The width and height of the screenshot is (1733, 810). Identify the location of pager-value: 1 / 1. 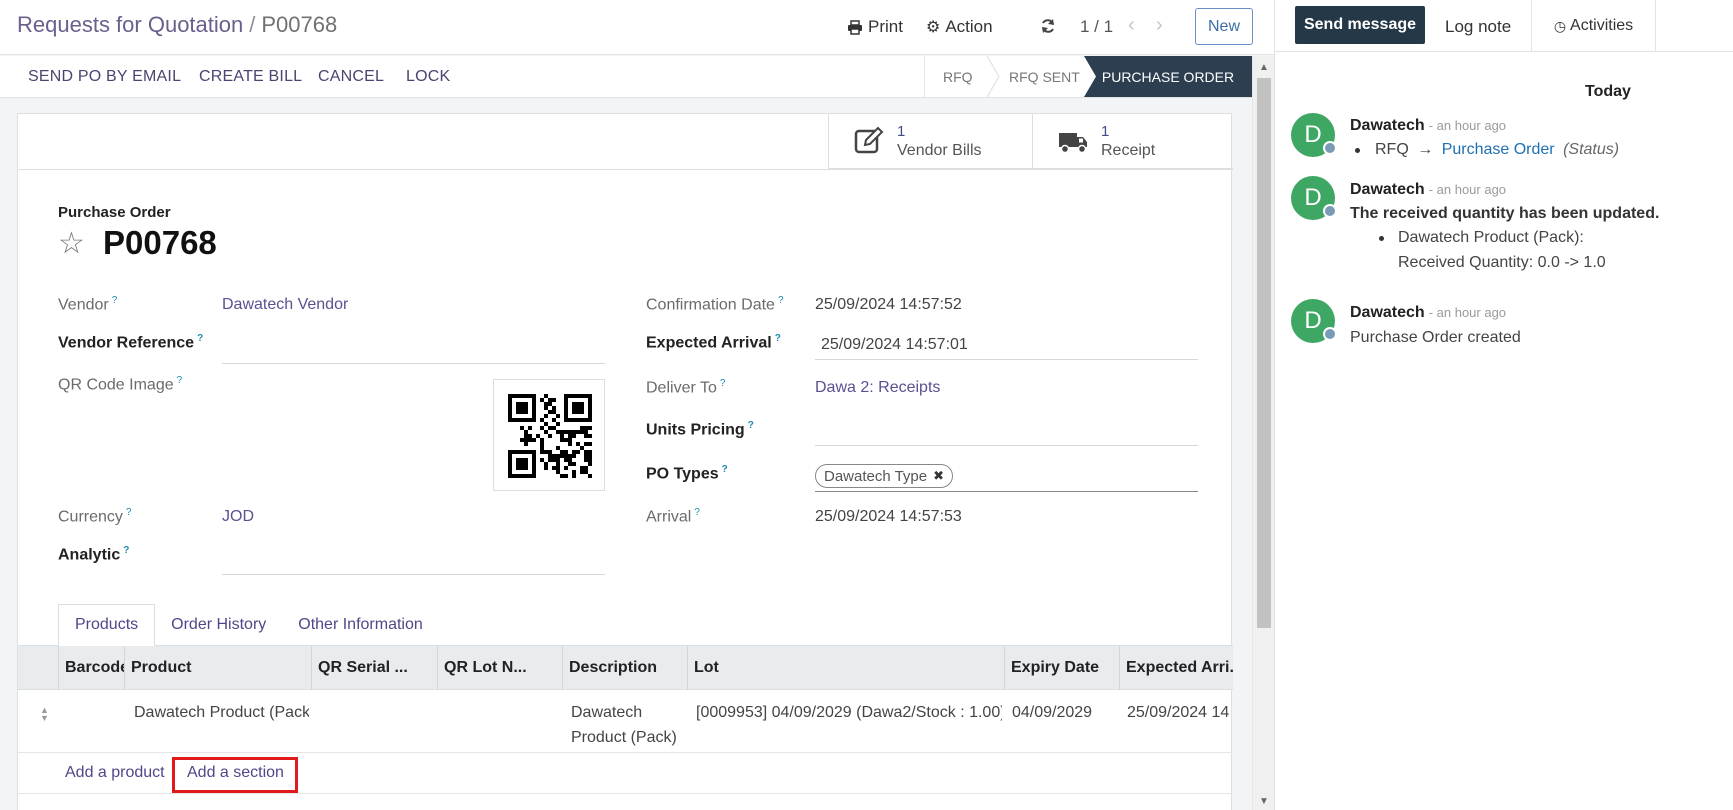
(1096, 27).